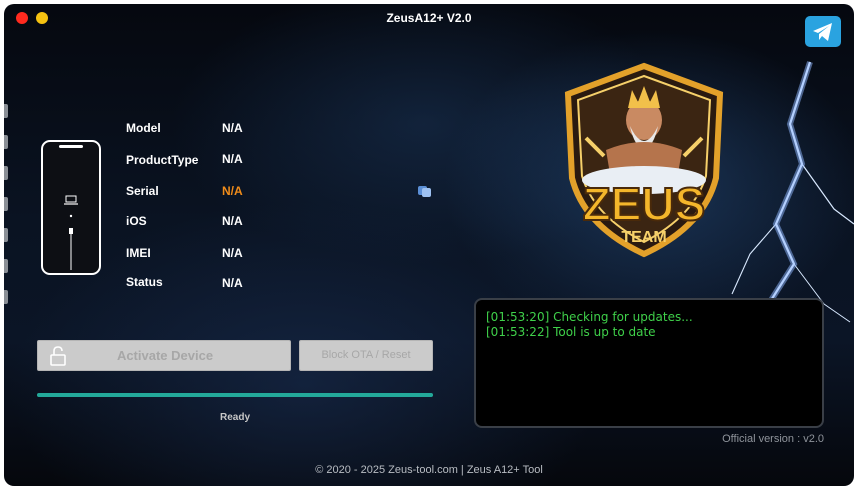  Describe the element at coordinates (71, 200) in the screenshot. I see `laptop-icon` at that location.